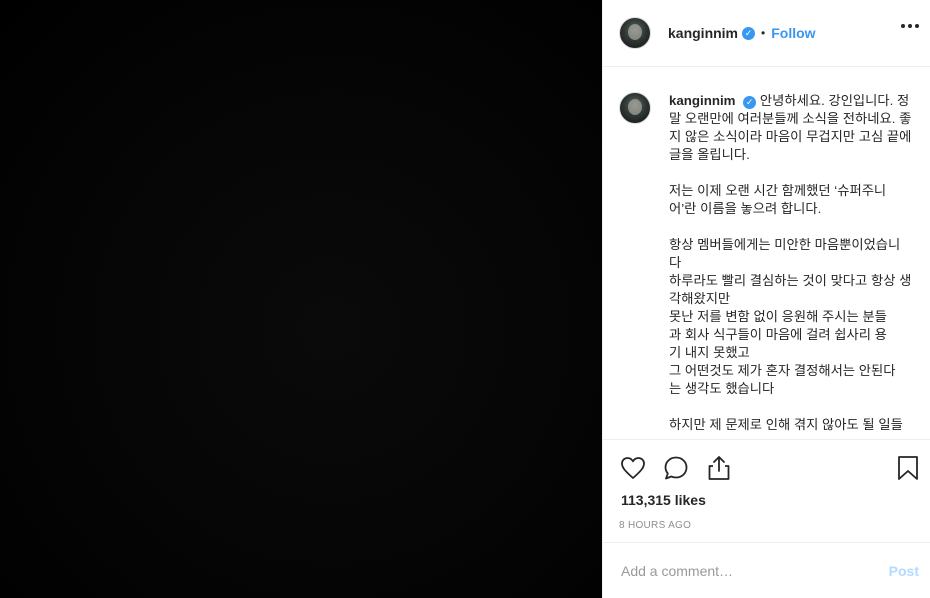 This screenshot has width=930, height=598. Describe the element at coordinates (755, 570) in the screenshot. I see `comment-input` at that location.